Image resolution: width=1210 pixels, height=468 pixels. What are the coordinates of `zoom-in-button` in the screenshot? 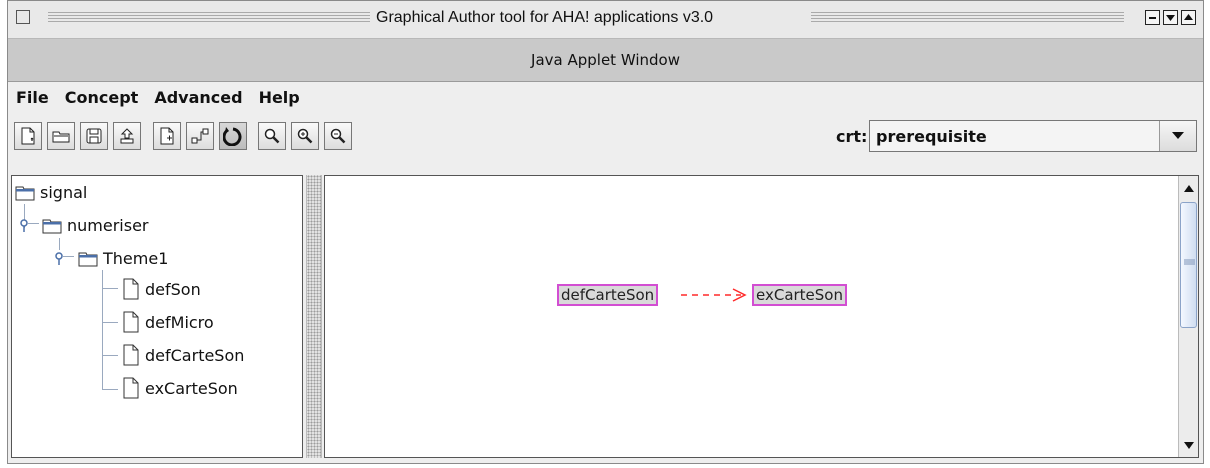 It's located at (305, 136).